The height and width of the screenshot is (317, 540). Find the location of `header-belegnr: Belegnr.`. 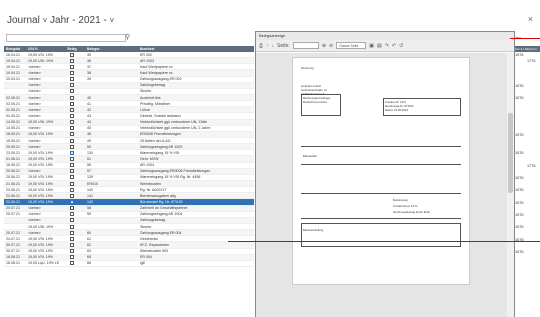

header-belegnr: Belegnr. is located at coordinates (112, 49).